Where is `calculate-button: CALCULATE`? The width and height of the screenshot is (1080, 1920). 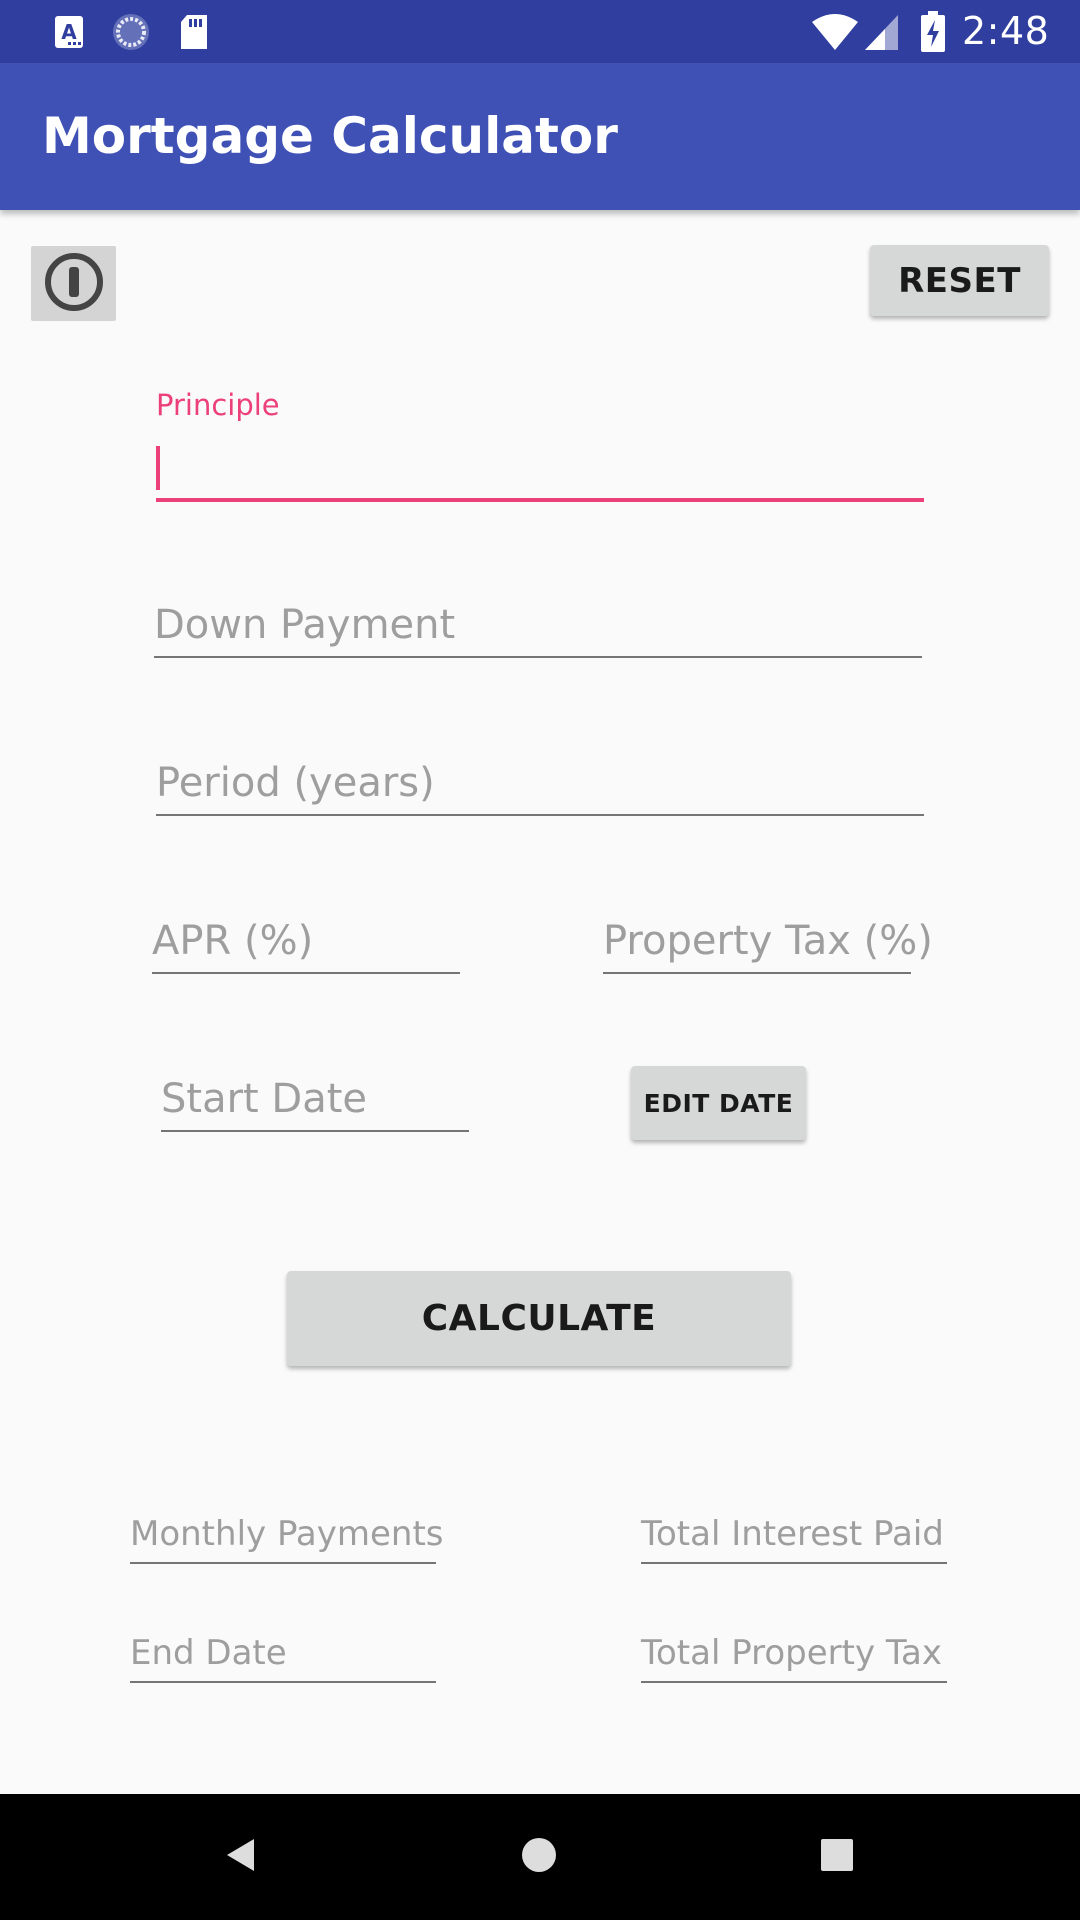 calculate-button: CALCULATE is located at coordinates (539, 1318).